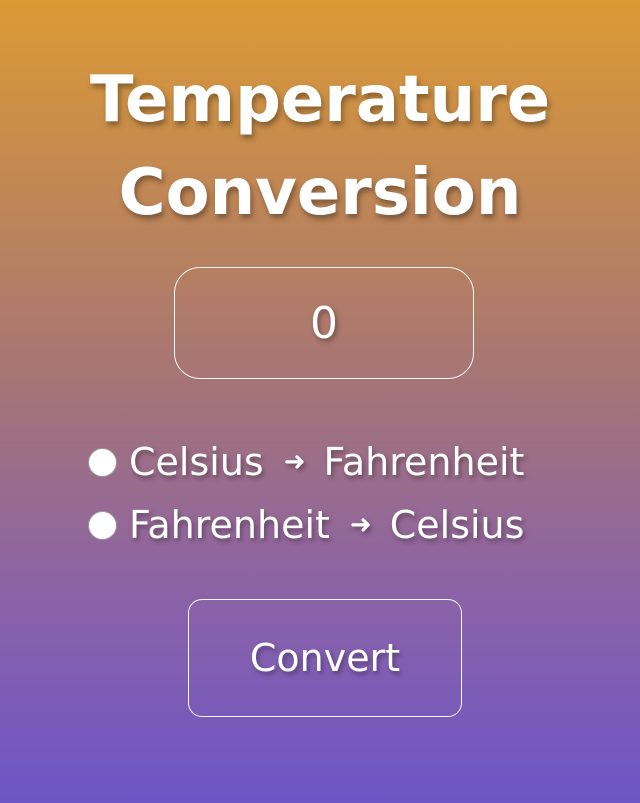  What do you see at coordinates (424, 462) in the screenshot?
I see `option-to-label: Fahrenheit` at bounding box center [424, 462].